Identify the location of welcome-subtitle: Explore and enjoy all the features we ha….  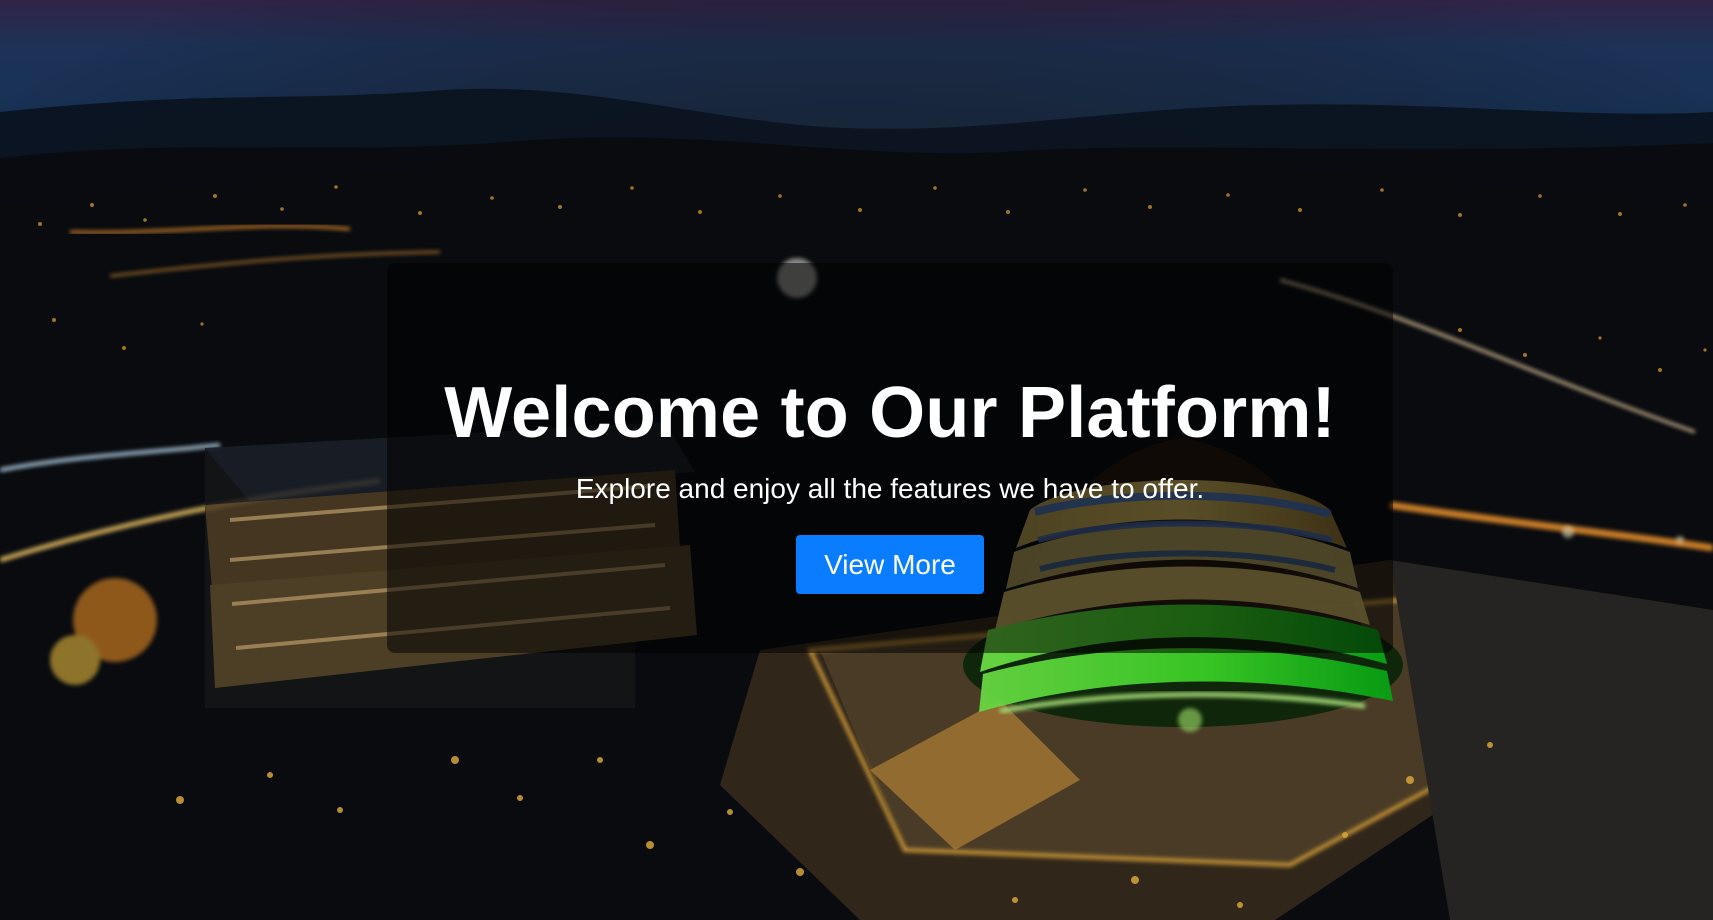
(890, 488).